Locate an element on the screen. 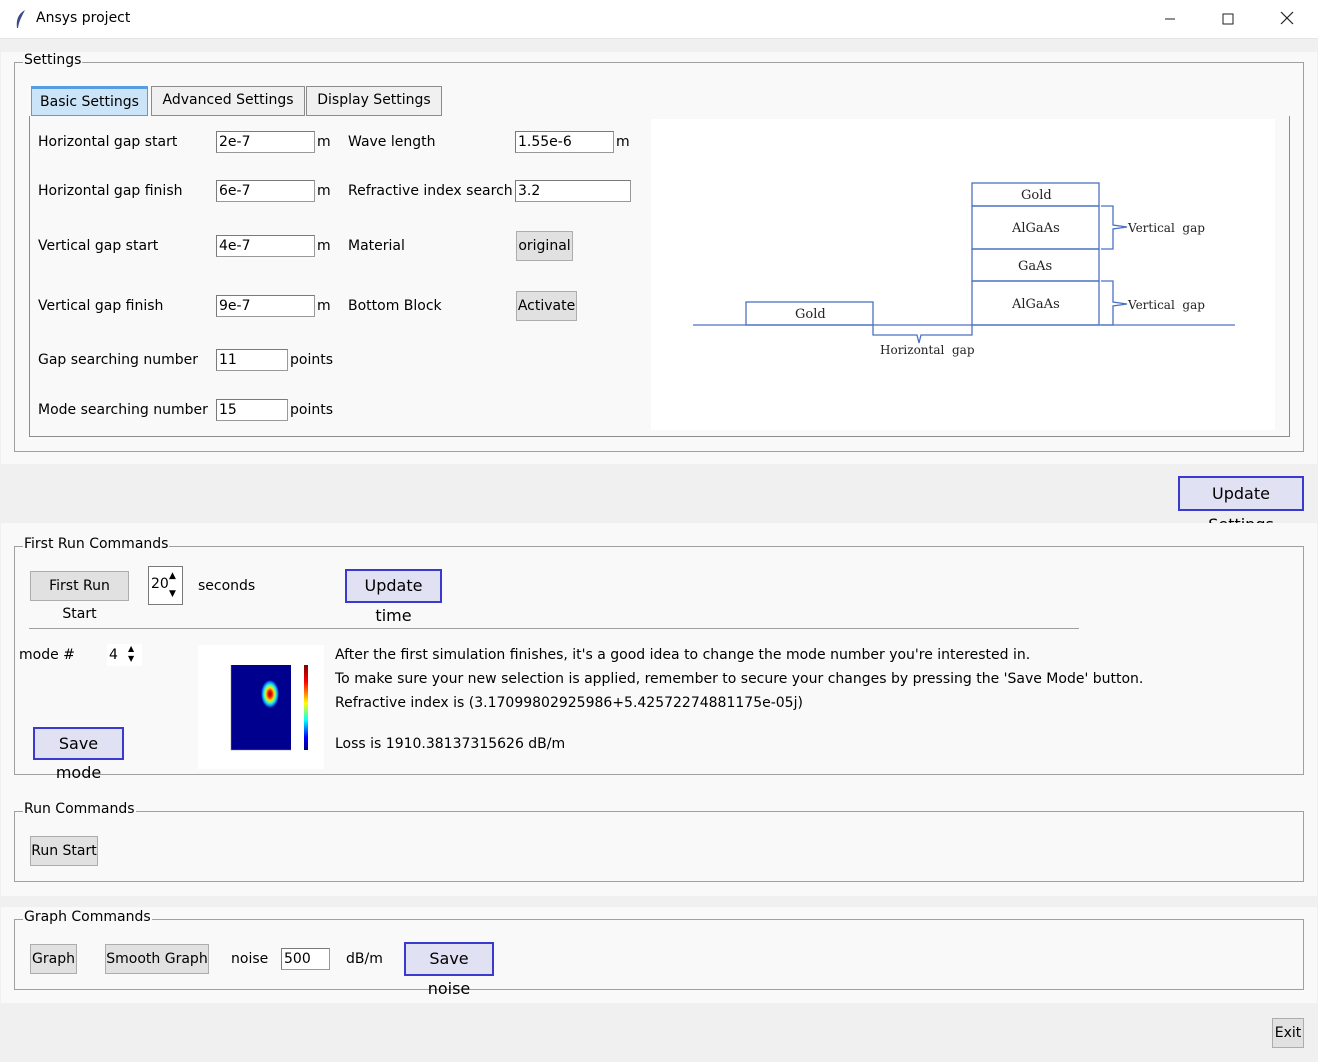 Image resolution: width=1318 pixels, height=1062 pixels. mode-searching-number-unit: points is located at coordinates (311, 410).